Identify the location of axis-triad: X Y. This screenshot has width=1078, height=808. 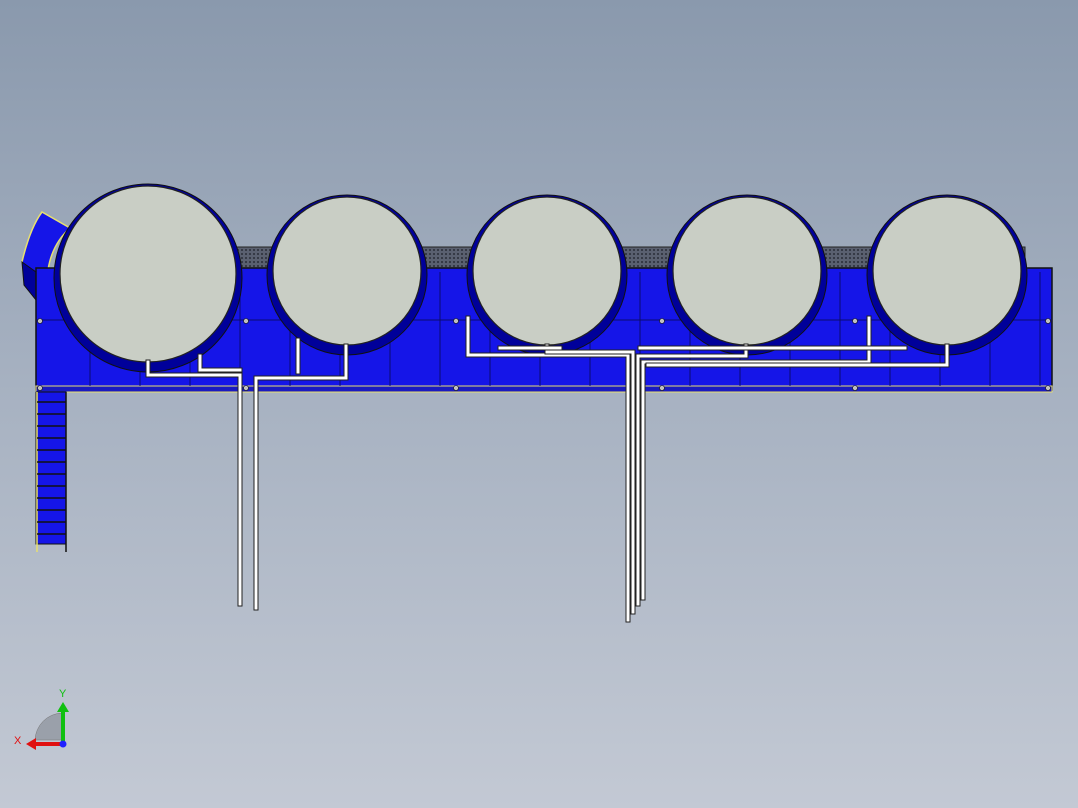
(41, 719).